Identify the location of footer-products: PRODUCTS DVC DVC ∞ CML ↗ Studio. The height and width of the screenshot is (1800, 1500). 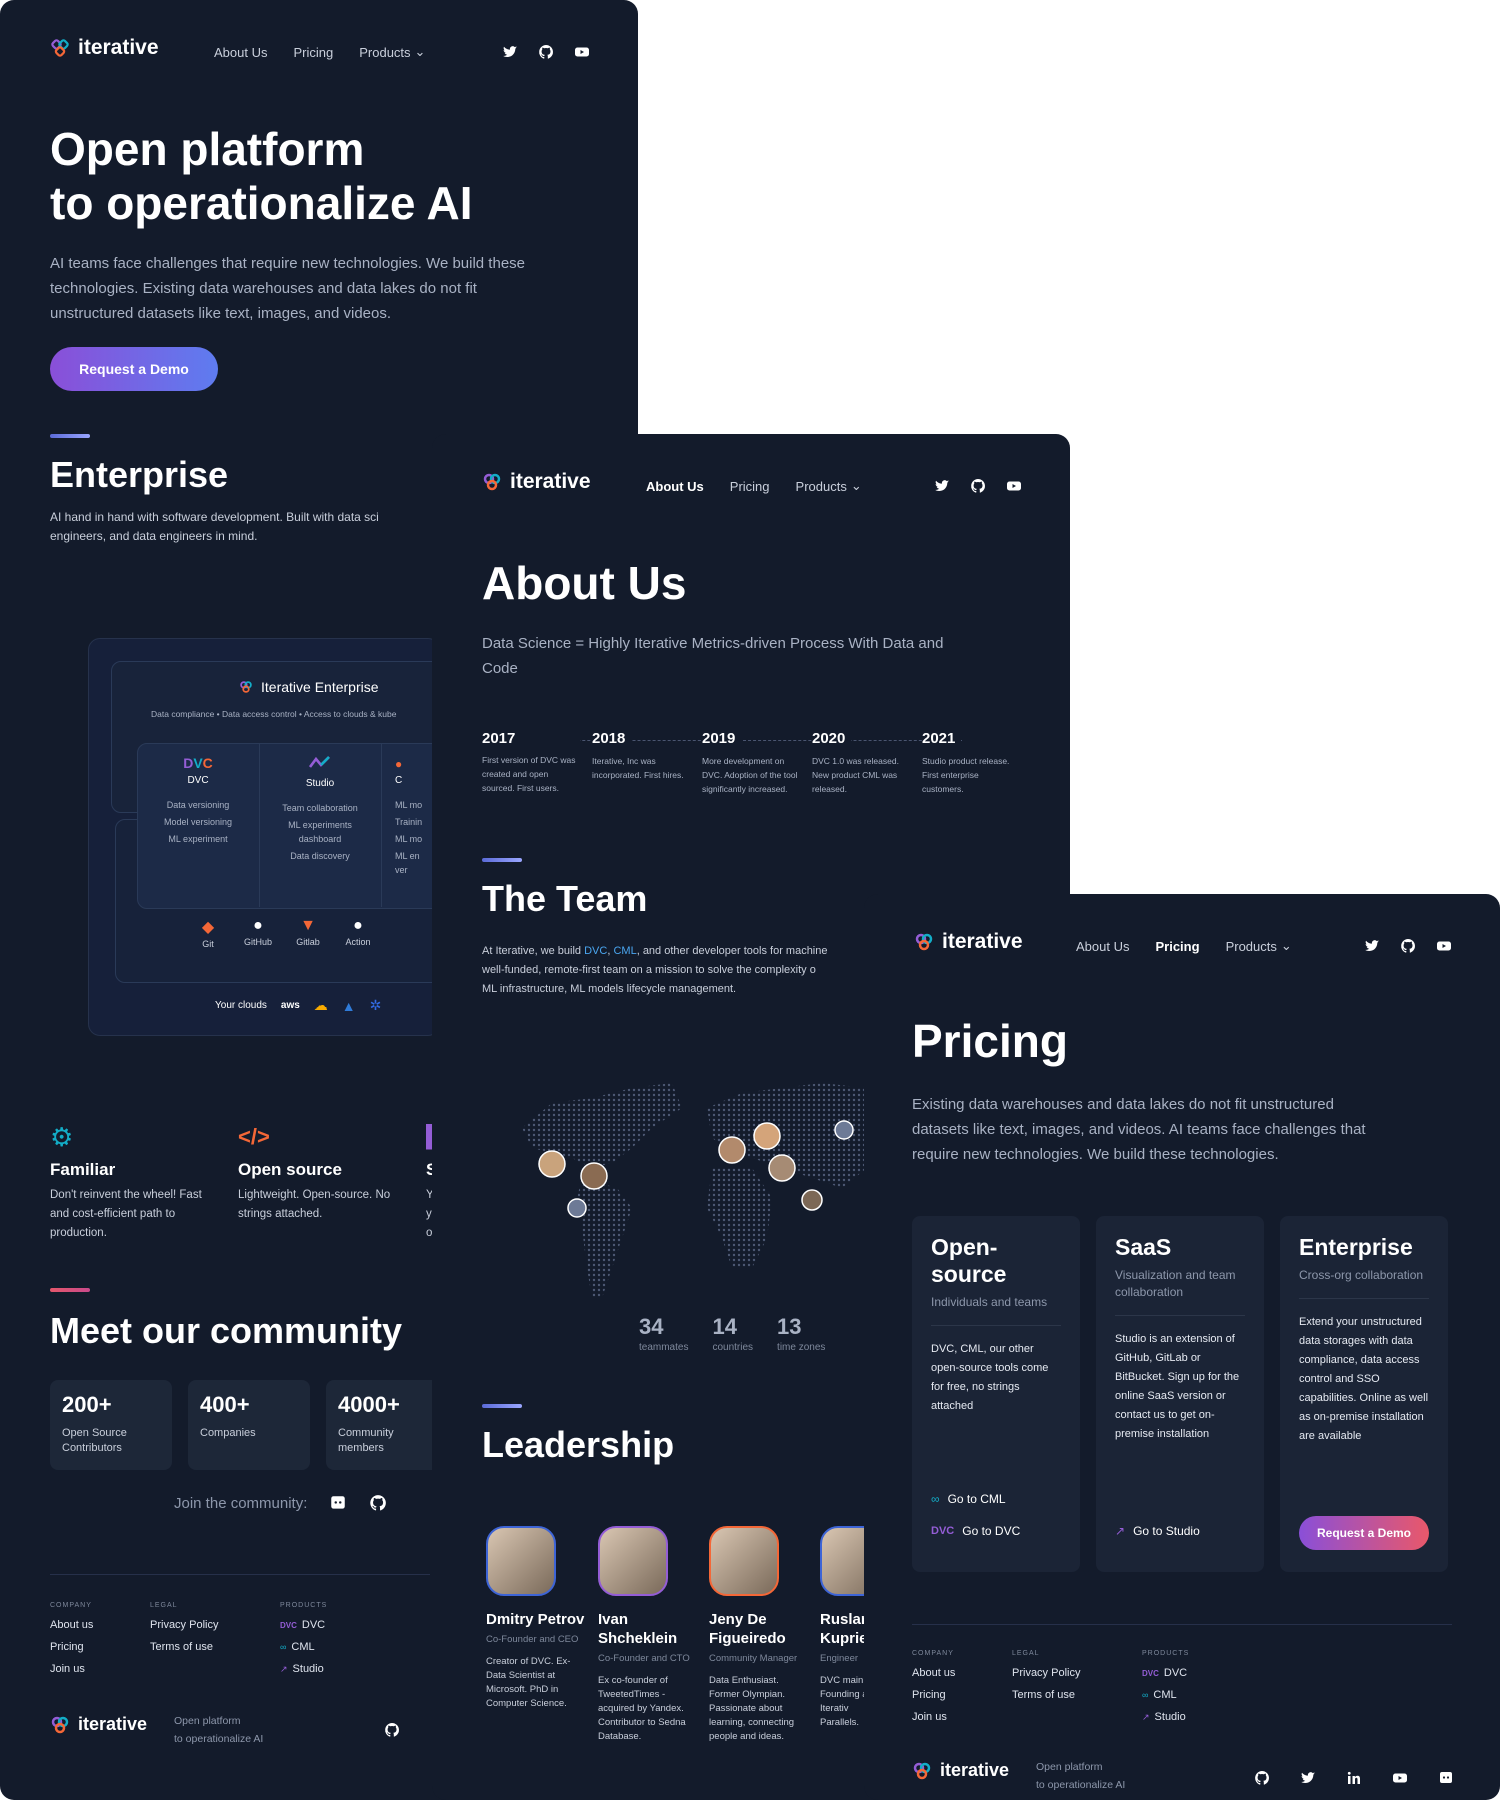
(1165, 1686).